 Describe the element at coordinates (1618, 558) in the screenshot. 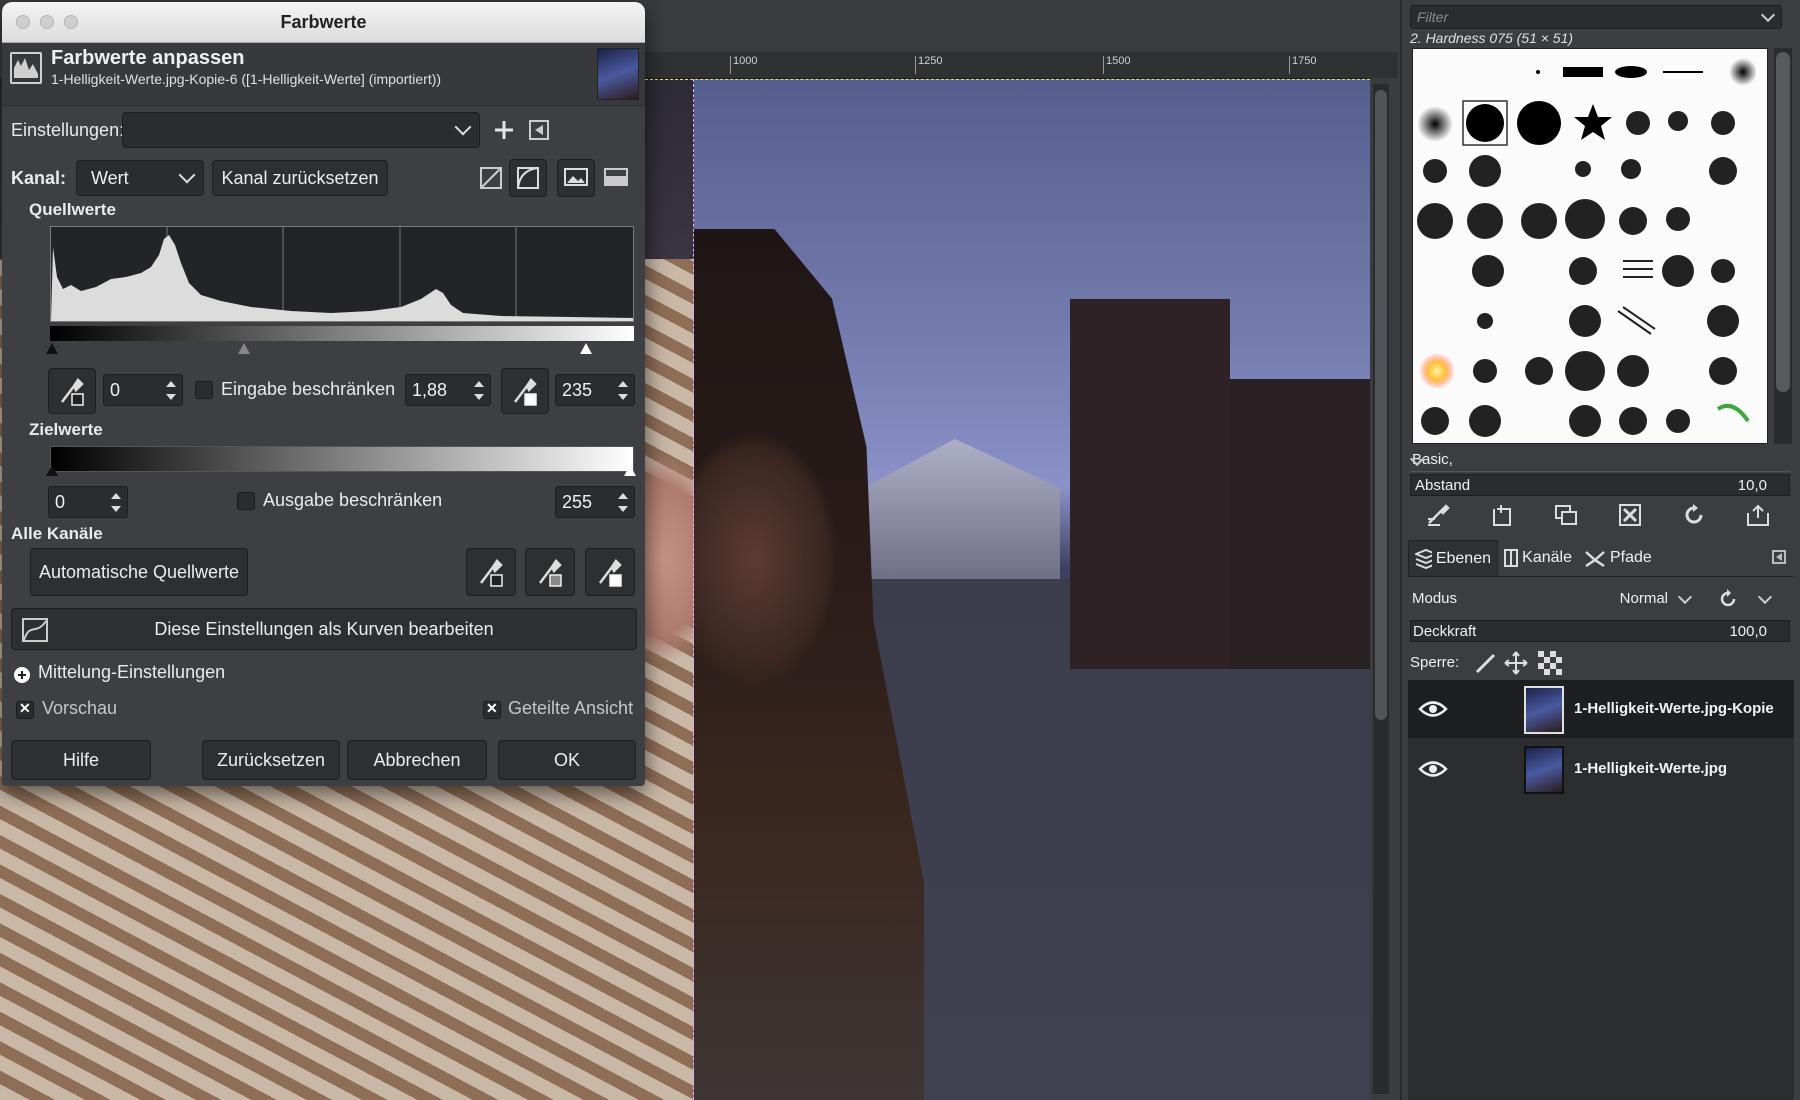

I see `tab-pfade: Pfade` at that location.